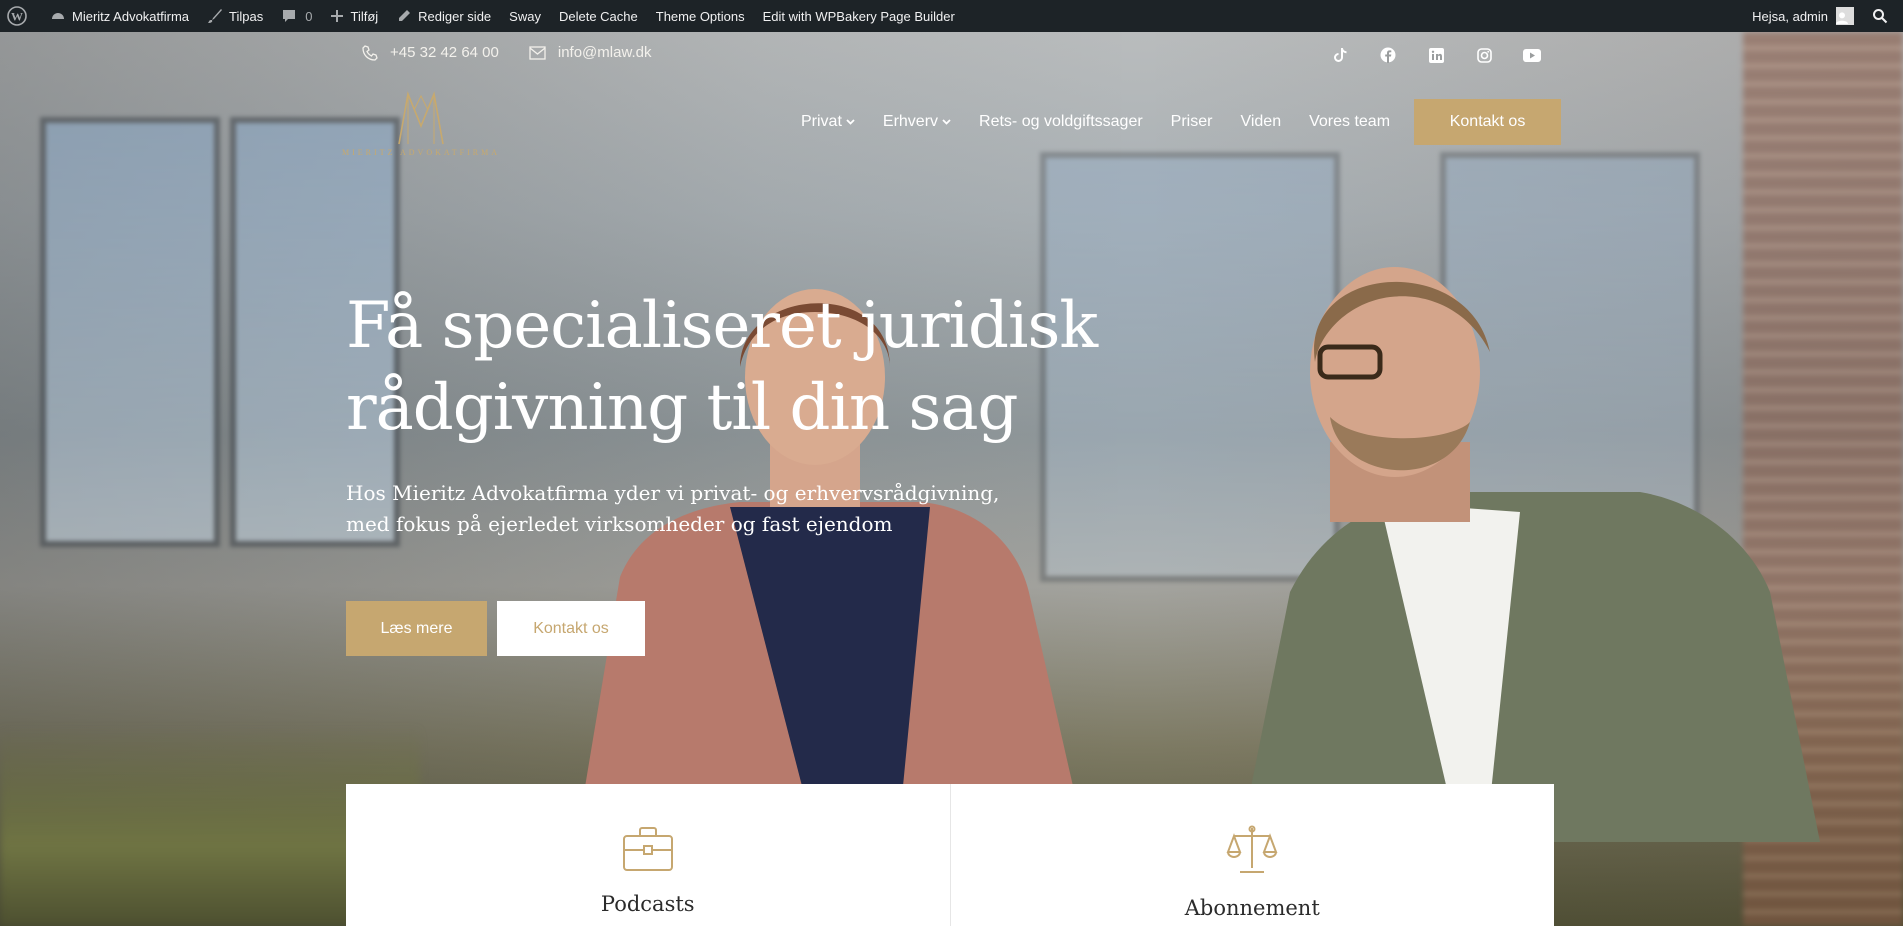 This screenshot has height=926, width=1903. I want to click on admin-account: Hejsa, admin, so click(1803, 16).